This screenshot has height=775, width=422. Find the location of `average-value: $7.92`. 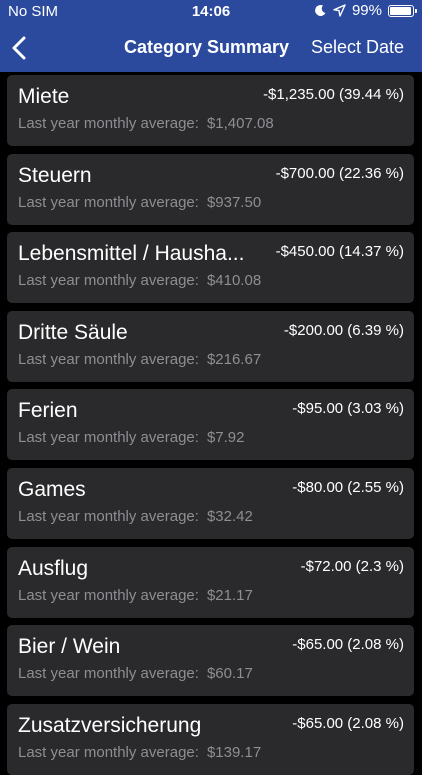

average-value: $7.92 is located at coordinates (225, 438).